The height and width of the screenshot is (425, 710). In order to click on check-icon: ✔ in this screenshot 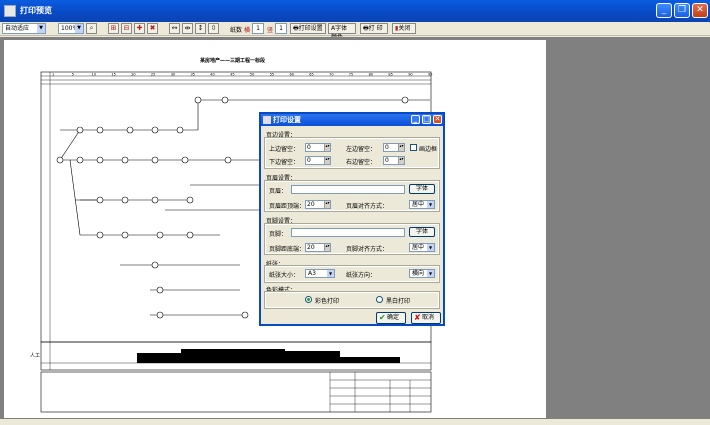, I will do `click(382, 317)`.